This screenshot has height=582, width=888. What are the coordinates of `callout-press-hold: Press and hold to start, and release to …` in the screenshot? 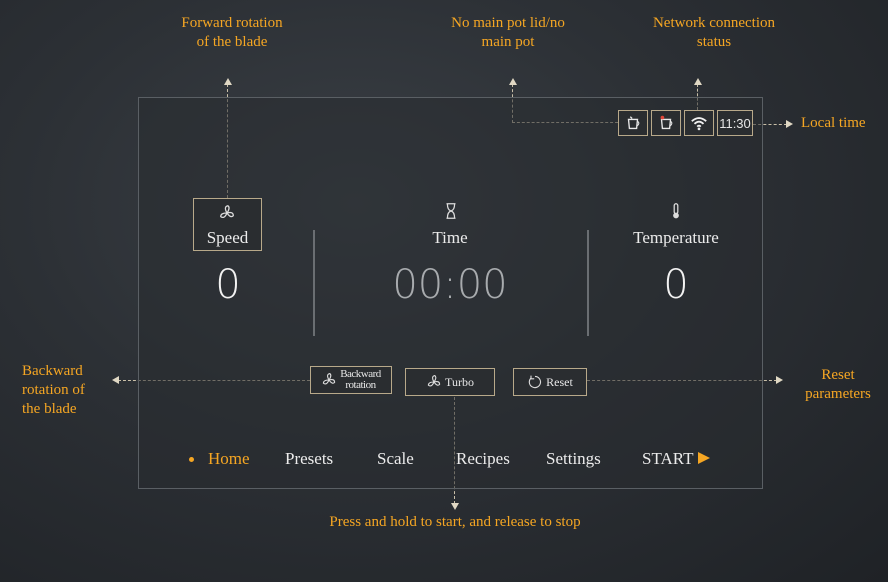 It's located at (455, 522).